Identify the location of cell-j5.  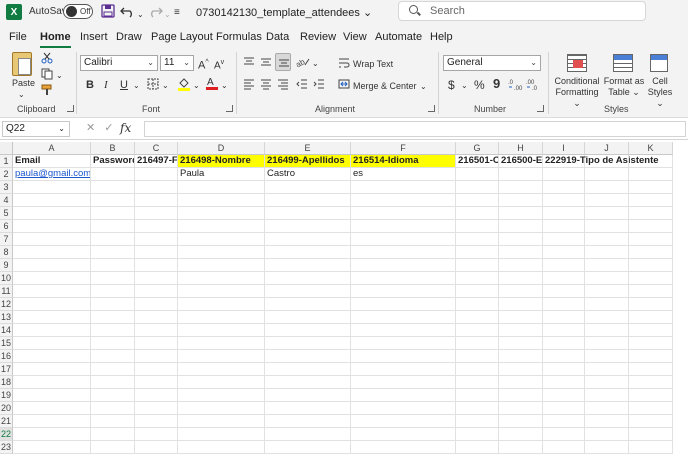
(607, 213).